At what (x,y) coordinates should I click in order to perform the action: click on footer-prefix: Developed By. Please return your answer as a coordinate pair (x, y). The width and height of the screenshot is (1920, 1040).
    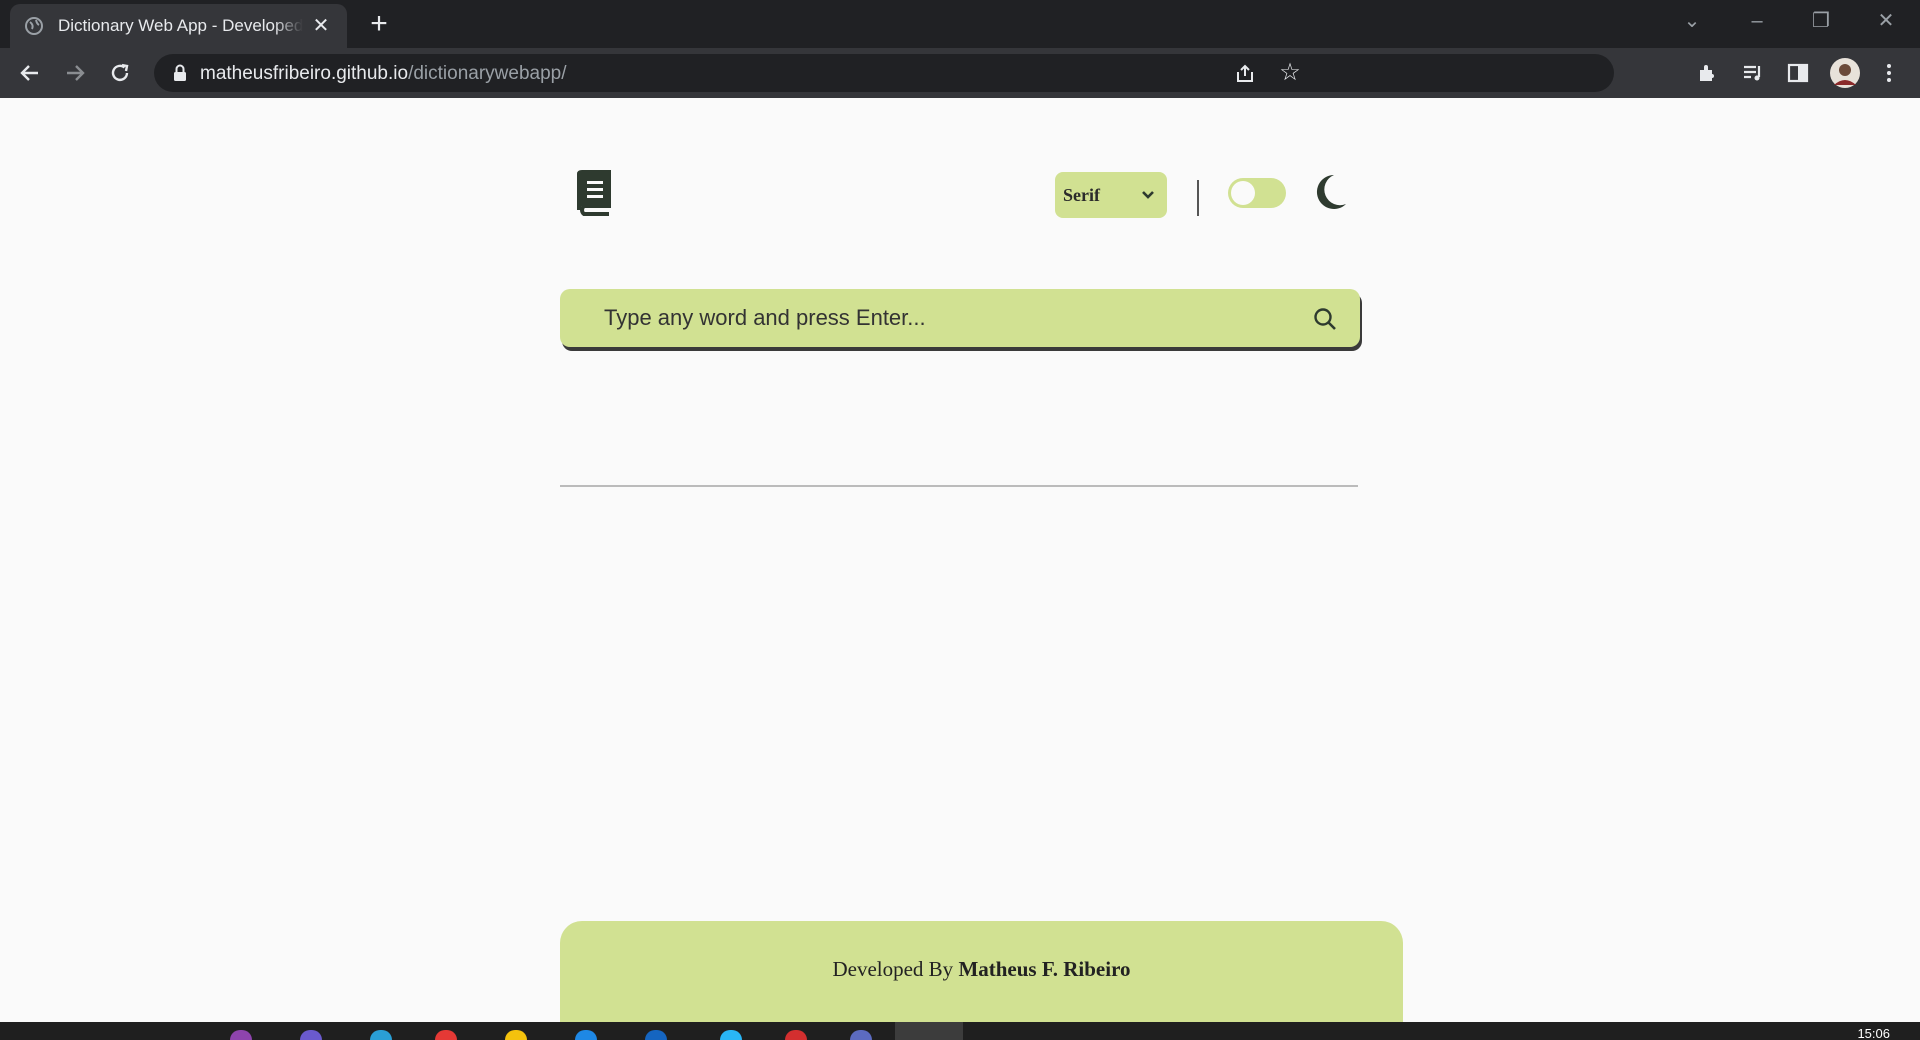
    Looking at the image, I should click on (895, 969).